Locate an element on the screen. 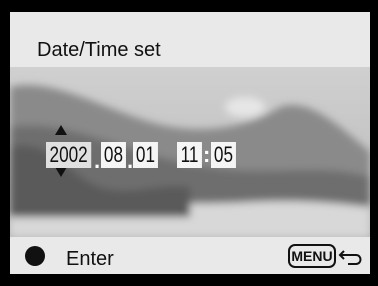 The height and width of the screenshot is (286, 378). enter-label: Enter is located at coordinates (90, 259).